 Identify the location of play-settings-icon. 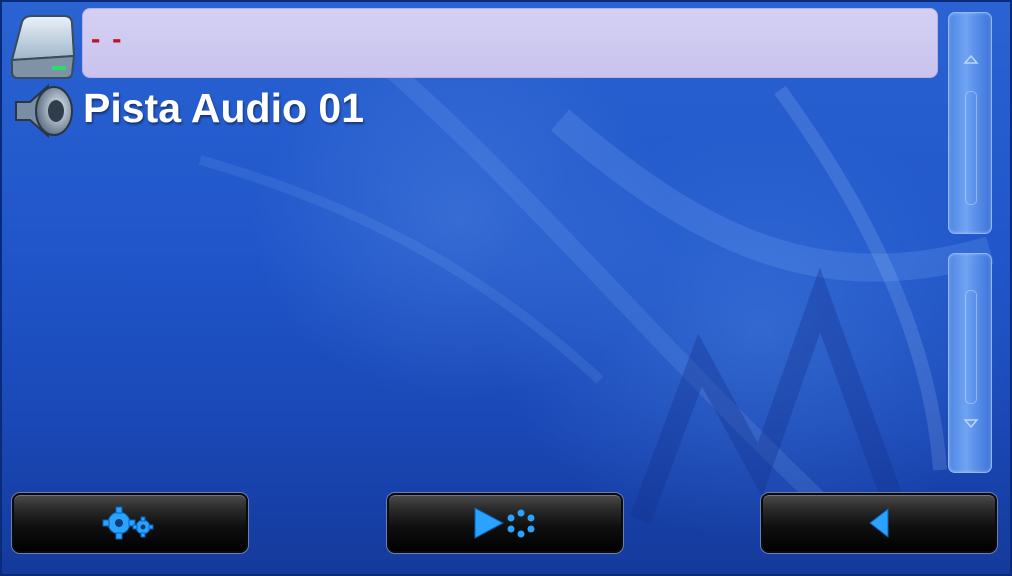
(504, 523).